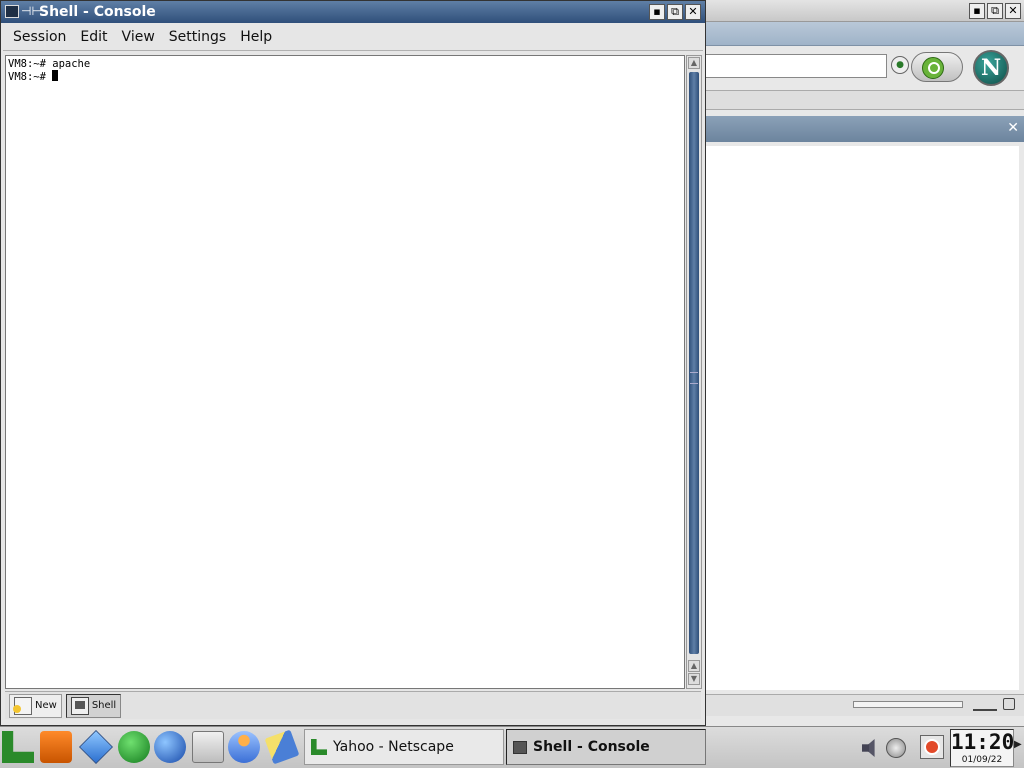 The width and height of the screenshot is (1024, 768). I want to click on globe-icon, so click(170, 747).